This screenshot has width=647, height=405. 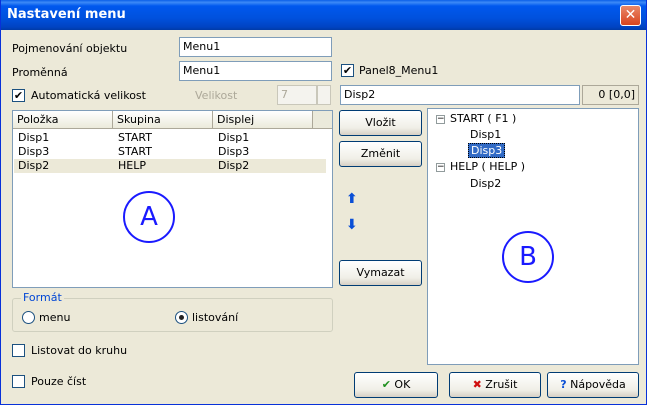 I want to click on column-header-display: Displej, so click(x=263, y=119).